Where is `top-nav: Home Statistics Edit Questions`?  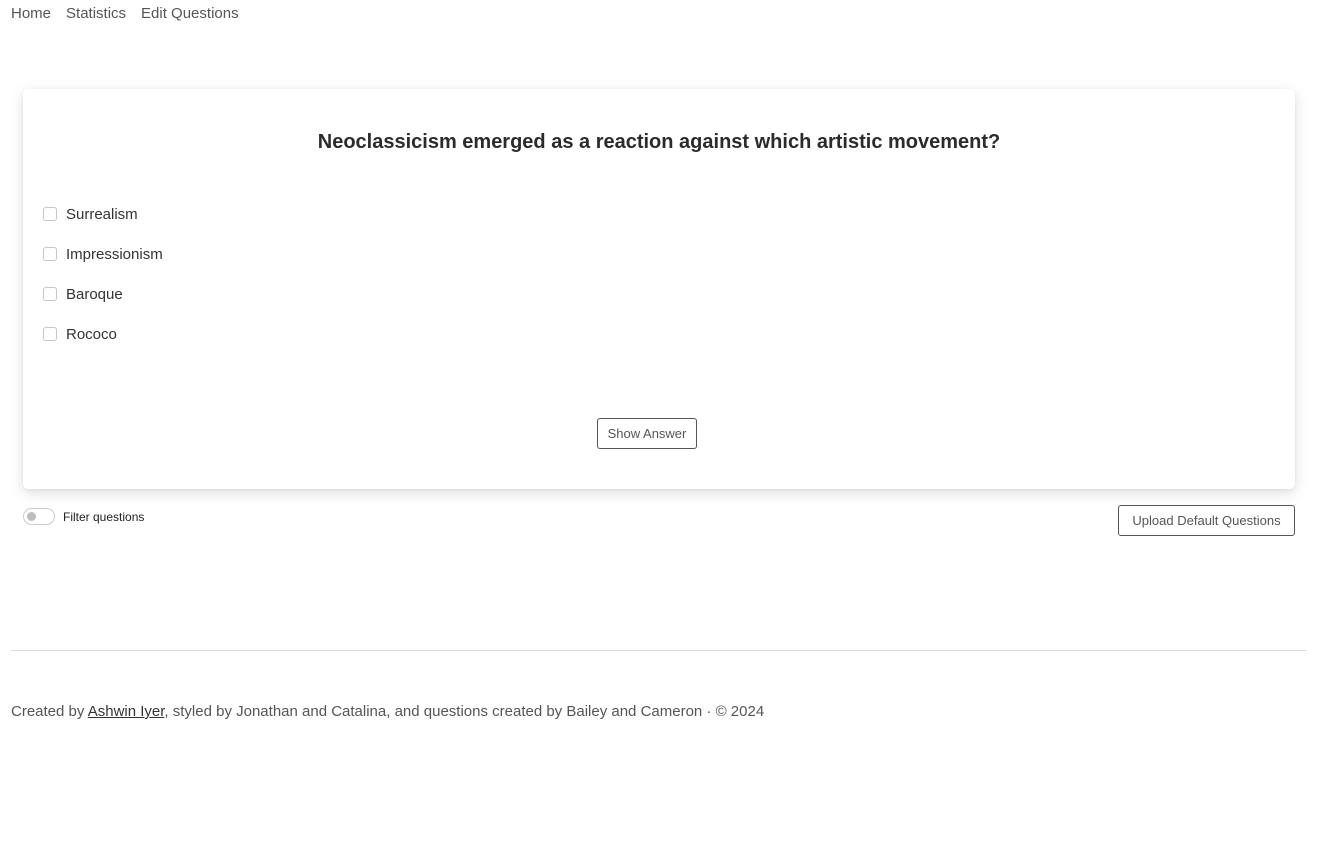 top-nav: Home Statistics Edit Questions is located at coordinates (125, 14).